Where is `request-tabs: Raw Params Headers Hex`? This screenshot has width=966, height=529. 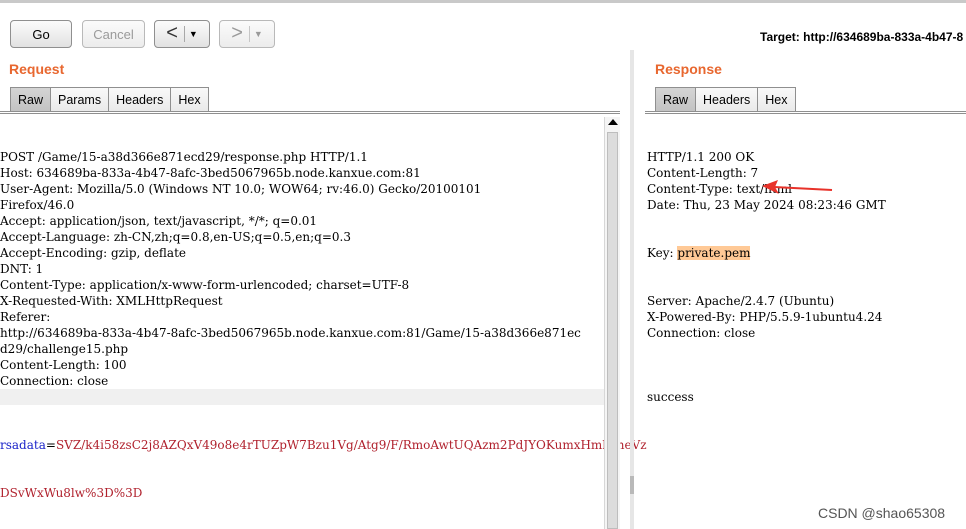 request-tabs: Raw Params Headers Hex is located at coordinates (109, 99).